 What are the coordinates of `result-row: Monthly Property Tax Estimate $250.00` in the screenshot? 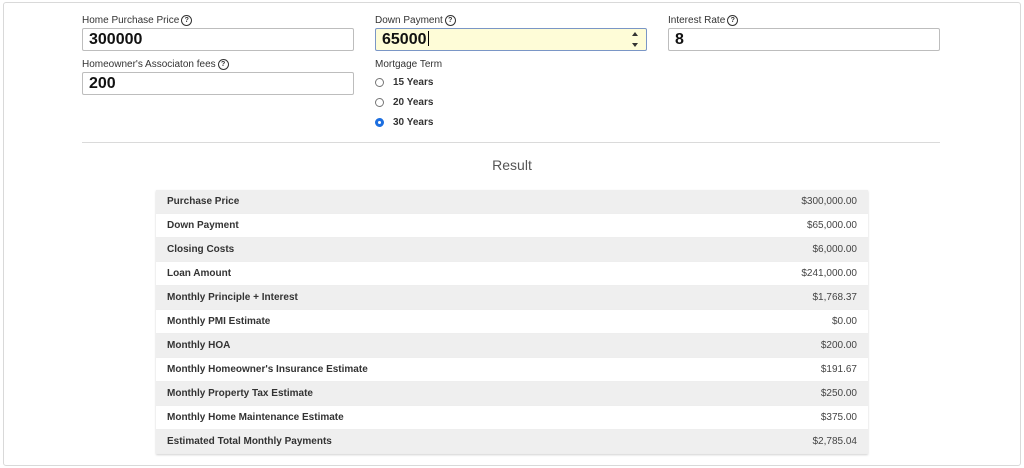 It's located at (512, 394).